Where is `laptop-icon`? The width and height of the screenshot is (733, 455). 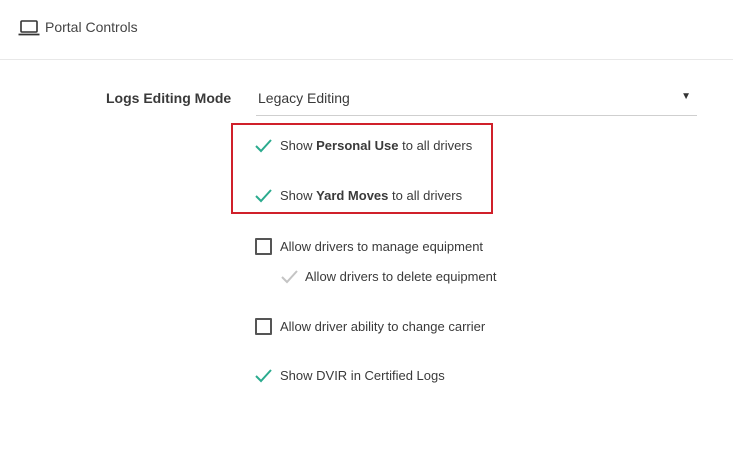
laptop-icon is located at coordinates (29, 28).